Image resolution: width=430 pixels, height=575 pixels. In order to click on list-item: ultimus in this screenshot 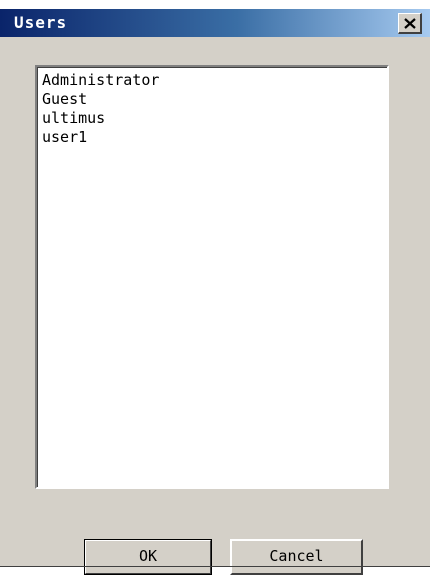, I will do `click(212, 118)`.